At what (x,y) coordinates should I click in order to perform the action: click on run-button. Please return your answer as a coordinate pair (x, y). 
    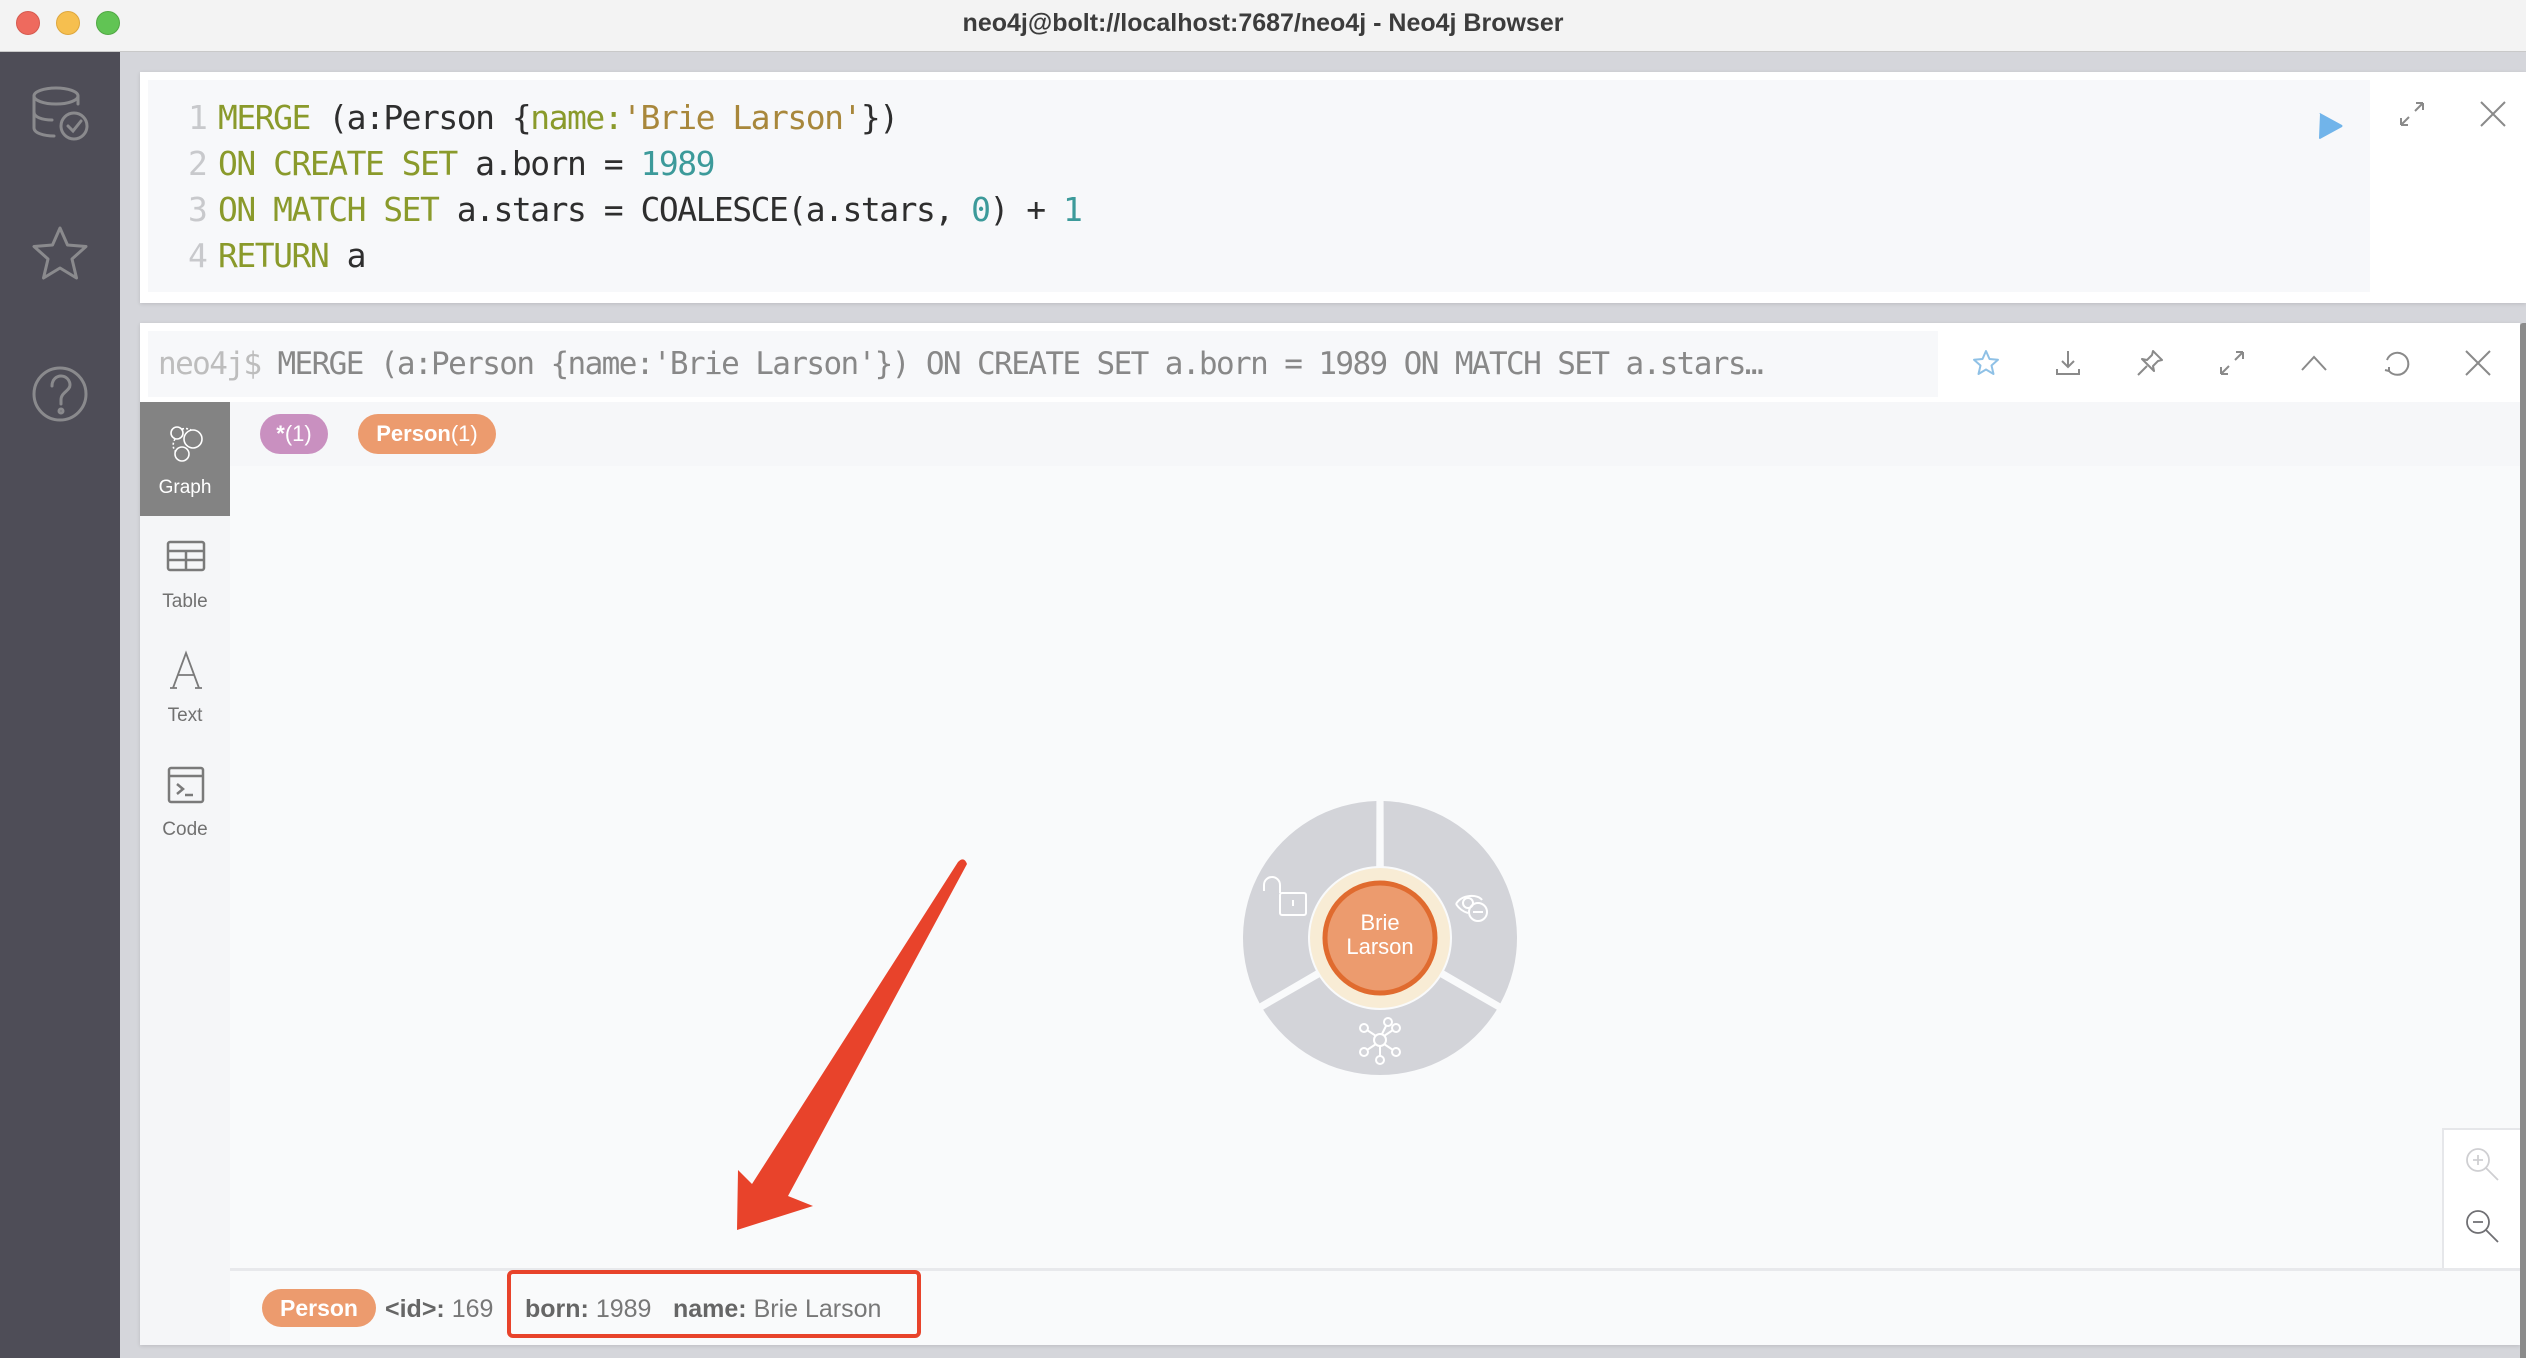
    Looking at the image, I should click on (2330, 126).